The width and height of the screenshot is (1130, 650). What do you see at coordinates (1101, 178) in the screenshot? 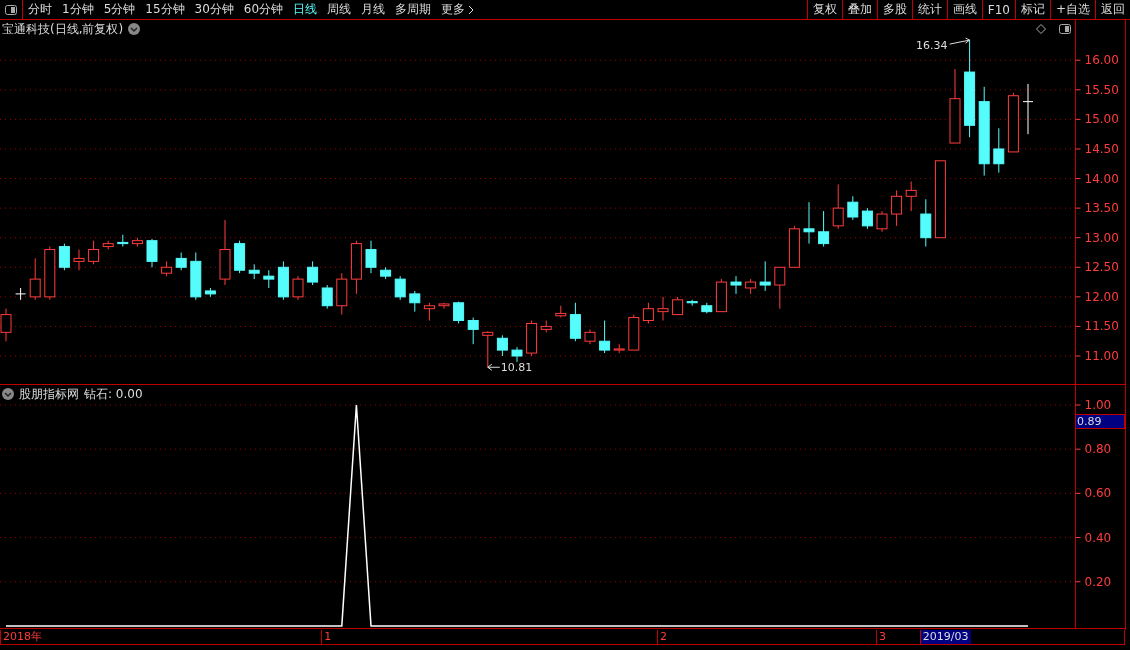
I see `price-axis-label: 14.00` at bounding box center [1101, 178].